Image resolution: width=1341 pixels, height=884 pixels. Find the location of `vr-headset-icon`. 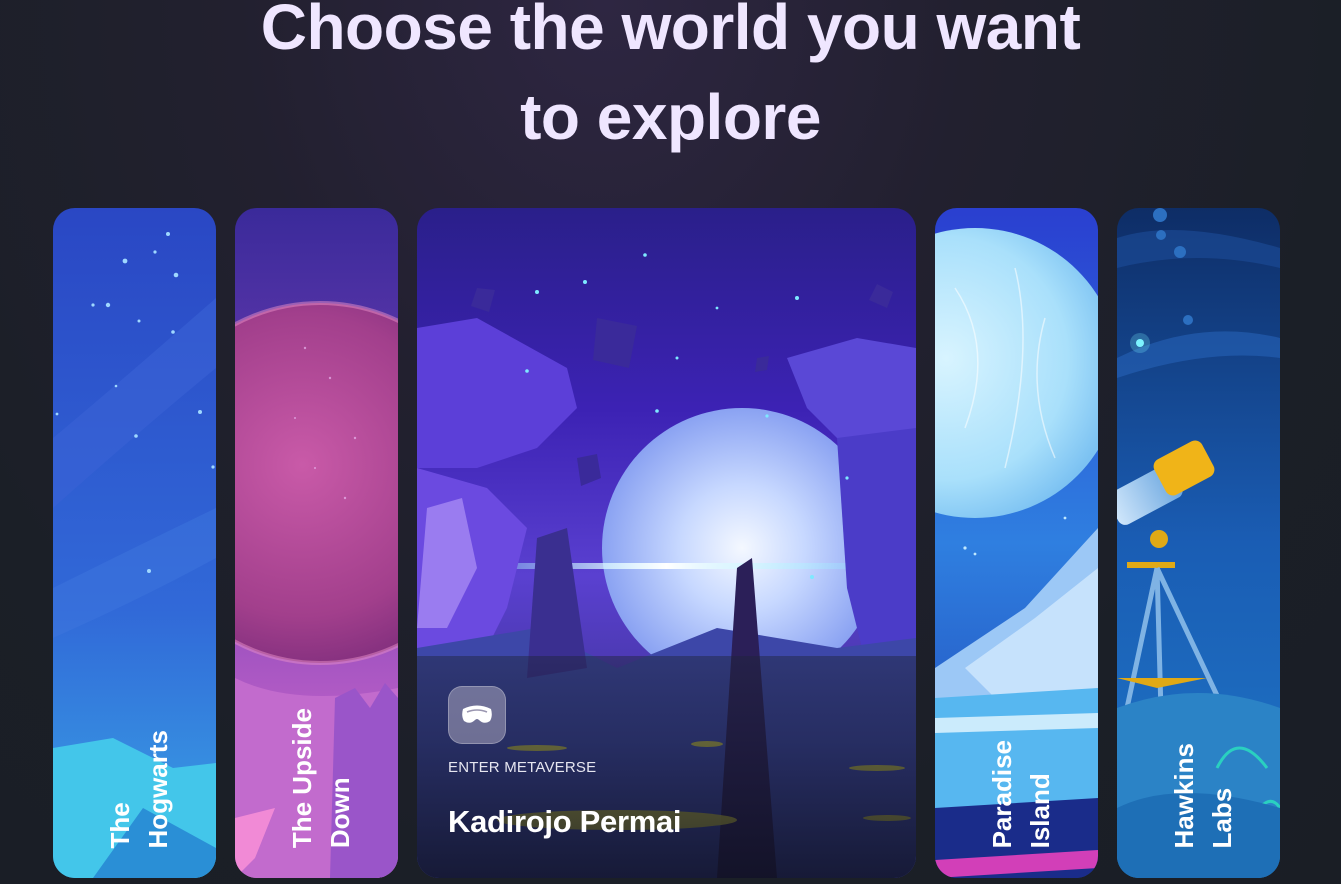

vr-headset-icon is located at coordinates (477, 715).